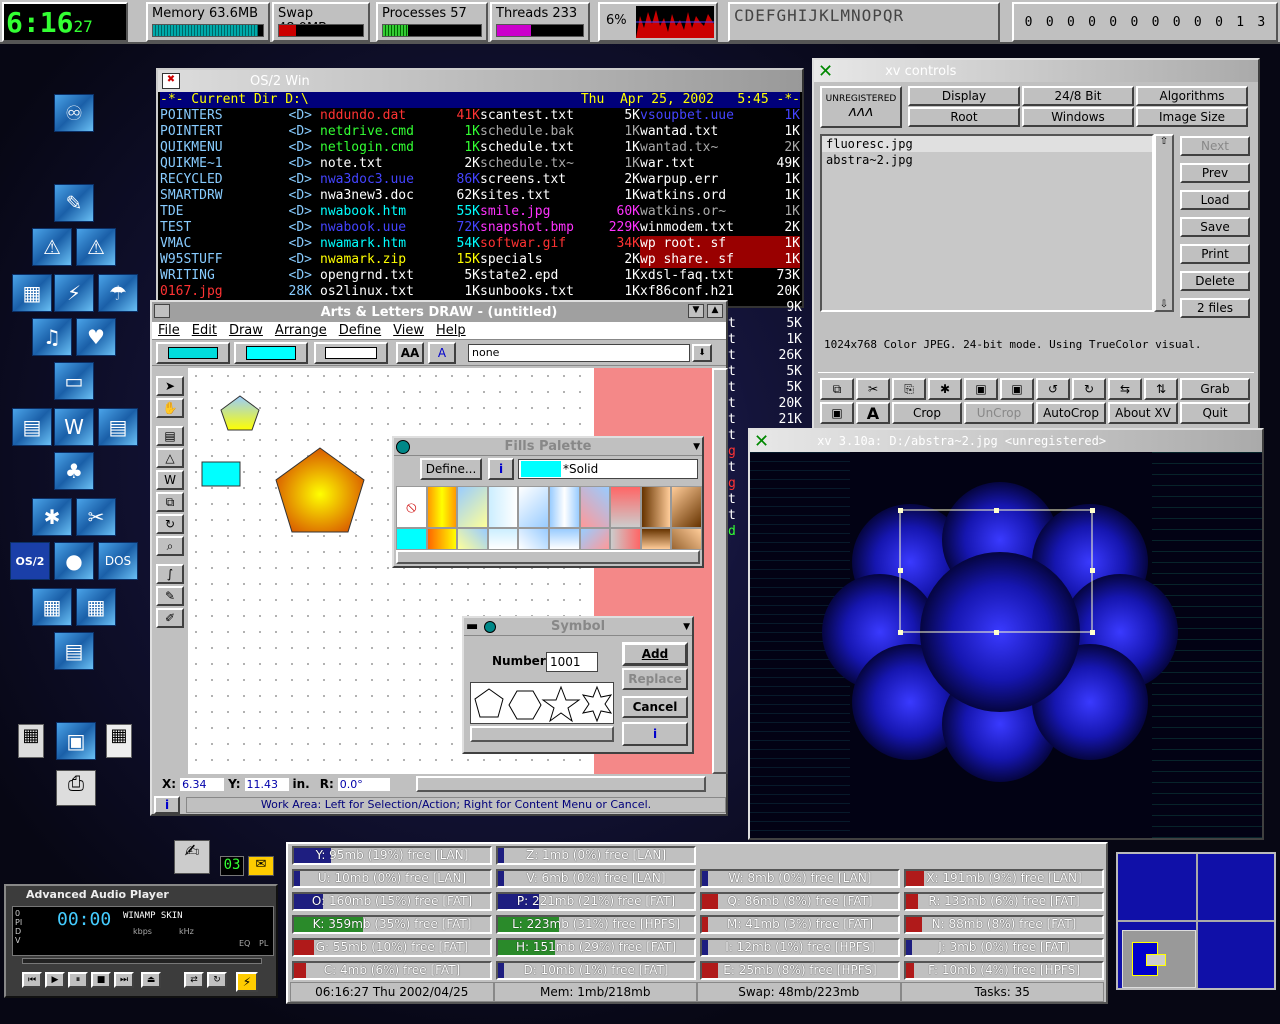 This screenshot has height=1024, width=1280. What do you see at coordinates (65, 22) in the screenshot?
I see `clock-widget: 6:1627` at bounding box center [65, 22].